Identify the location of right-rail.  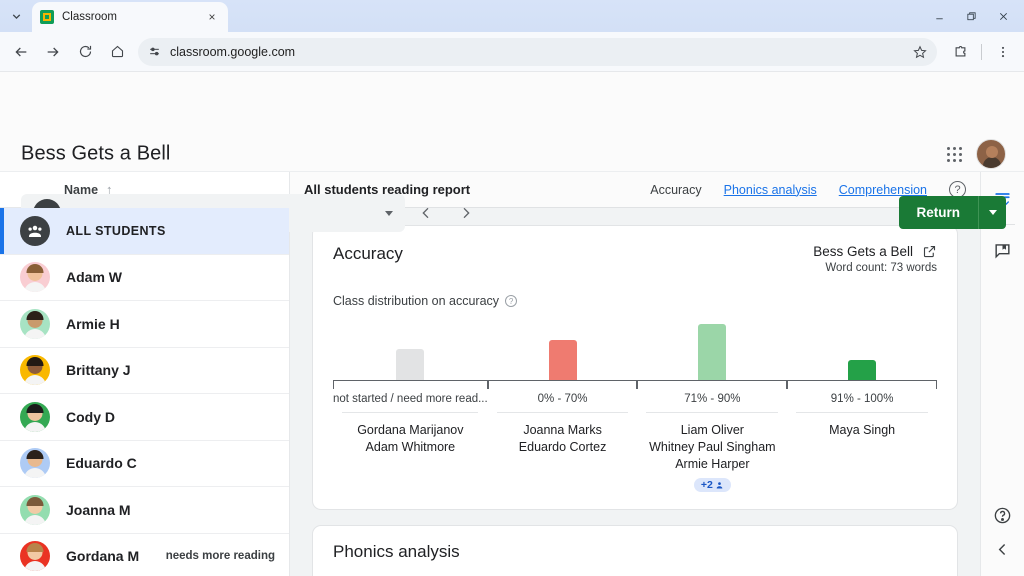
(1002, 374).